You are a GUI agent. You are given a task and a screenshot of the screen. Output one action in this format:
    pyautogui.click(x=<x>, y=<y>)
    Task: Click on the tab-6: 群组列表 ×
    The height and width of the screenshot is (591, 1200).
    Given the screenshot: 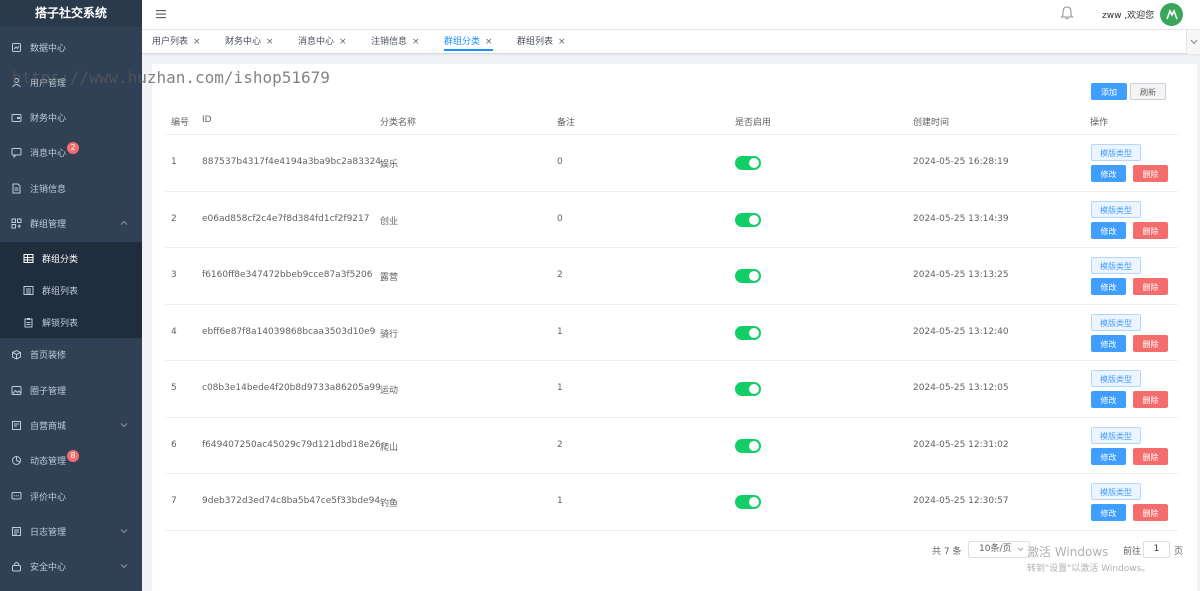 What is the action you would take?
    pyautogui.click(x=541, y=43)
    